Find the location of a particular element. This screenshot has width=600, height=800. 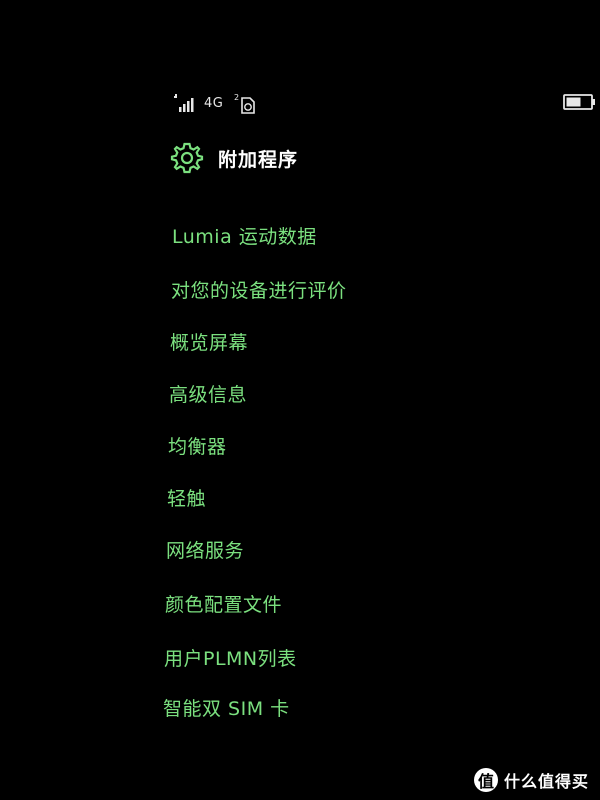

menu-item-smart-dual-sim: 智能双 SIM 卡 is located at coordinates (226, 707).